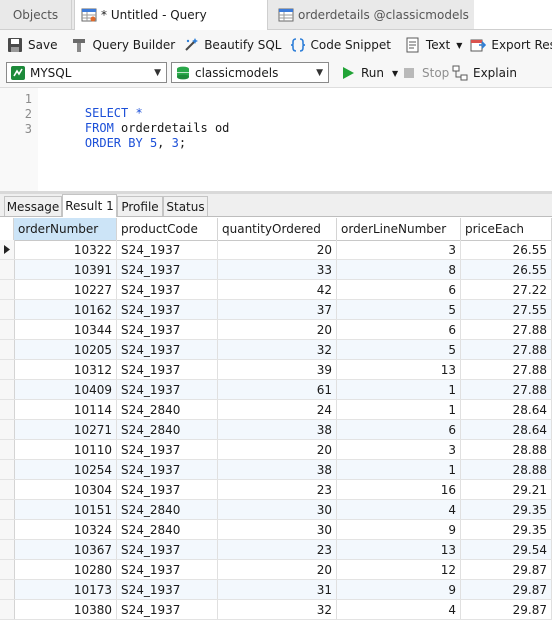  I want to click on save-button: Save, so click(32, 45).